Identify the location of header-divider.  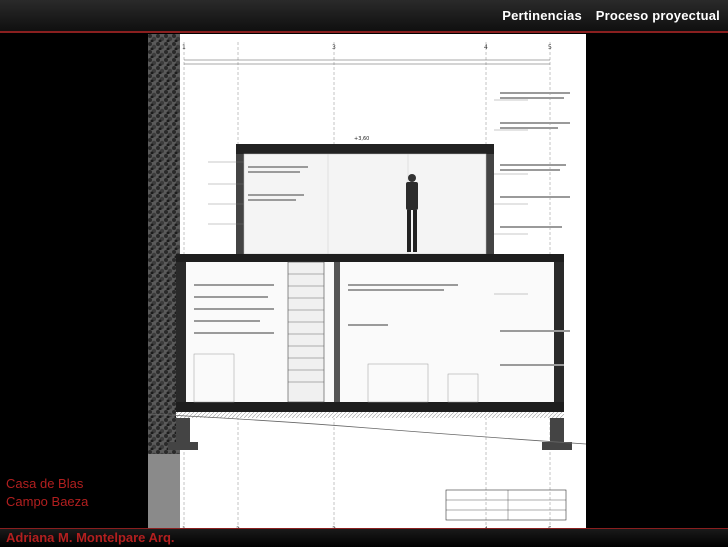
(364, 32).